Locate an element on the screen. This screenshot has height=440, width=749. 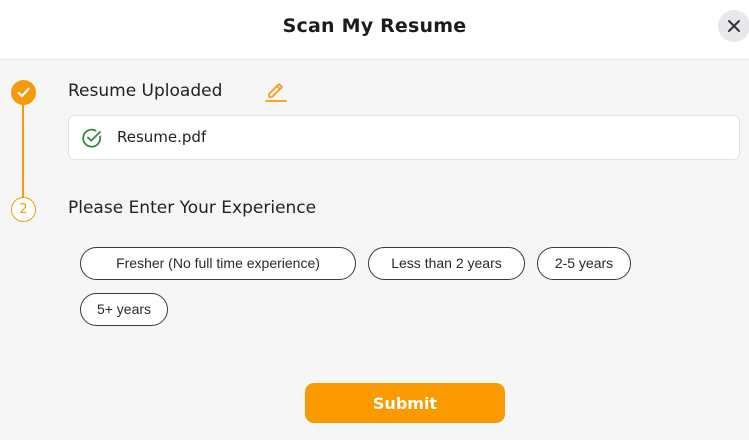
step-1-label: Resume Uploaded is located at coordinates (145, 91).